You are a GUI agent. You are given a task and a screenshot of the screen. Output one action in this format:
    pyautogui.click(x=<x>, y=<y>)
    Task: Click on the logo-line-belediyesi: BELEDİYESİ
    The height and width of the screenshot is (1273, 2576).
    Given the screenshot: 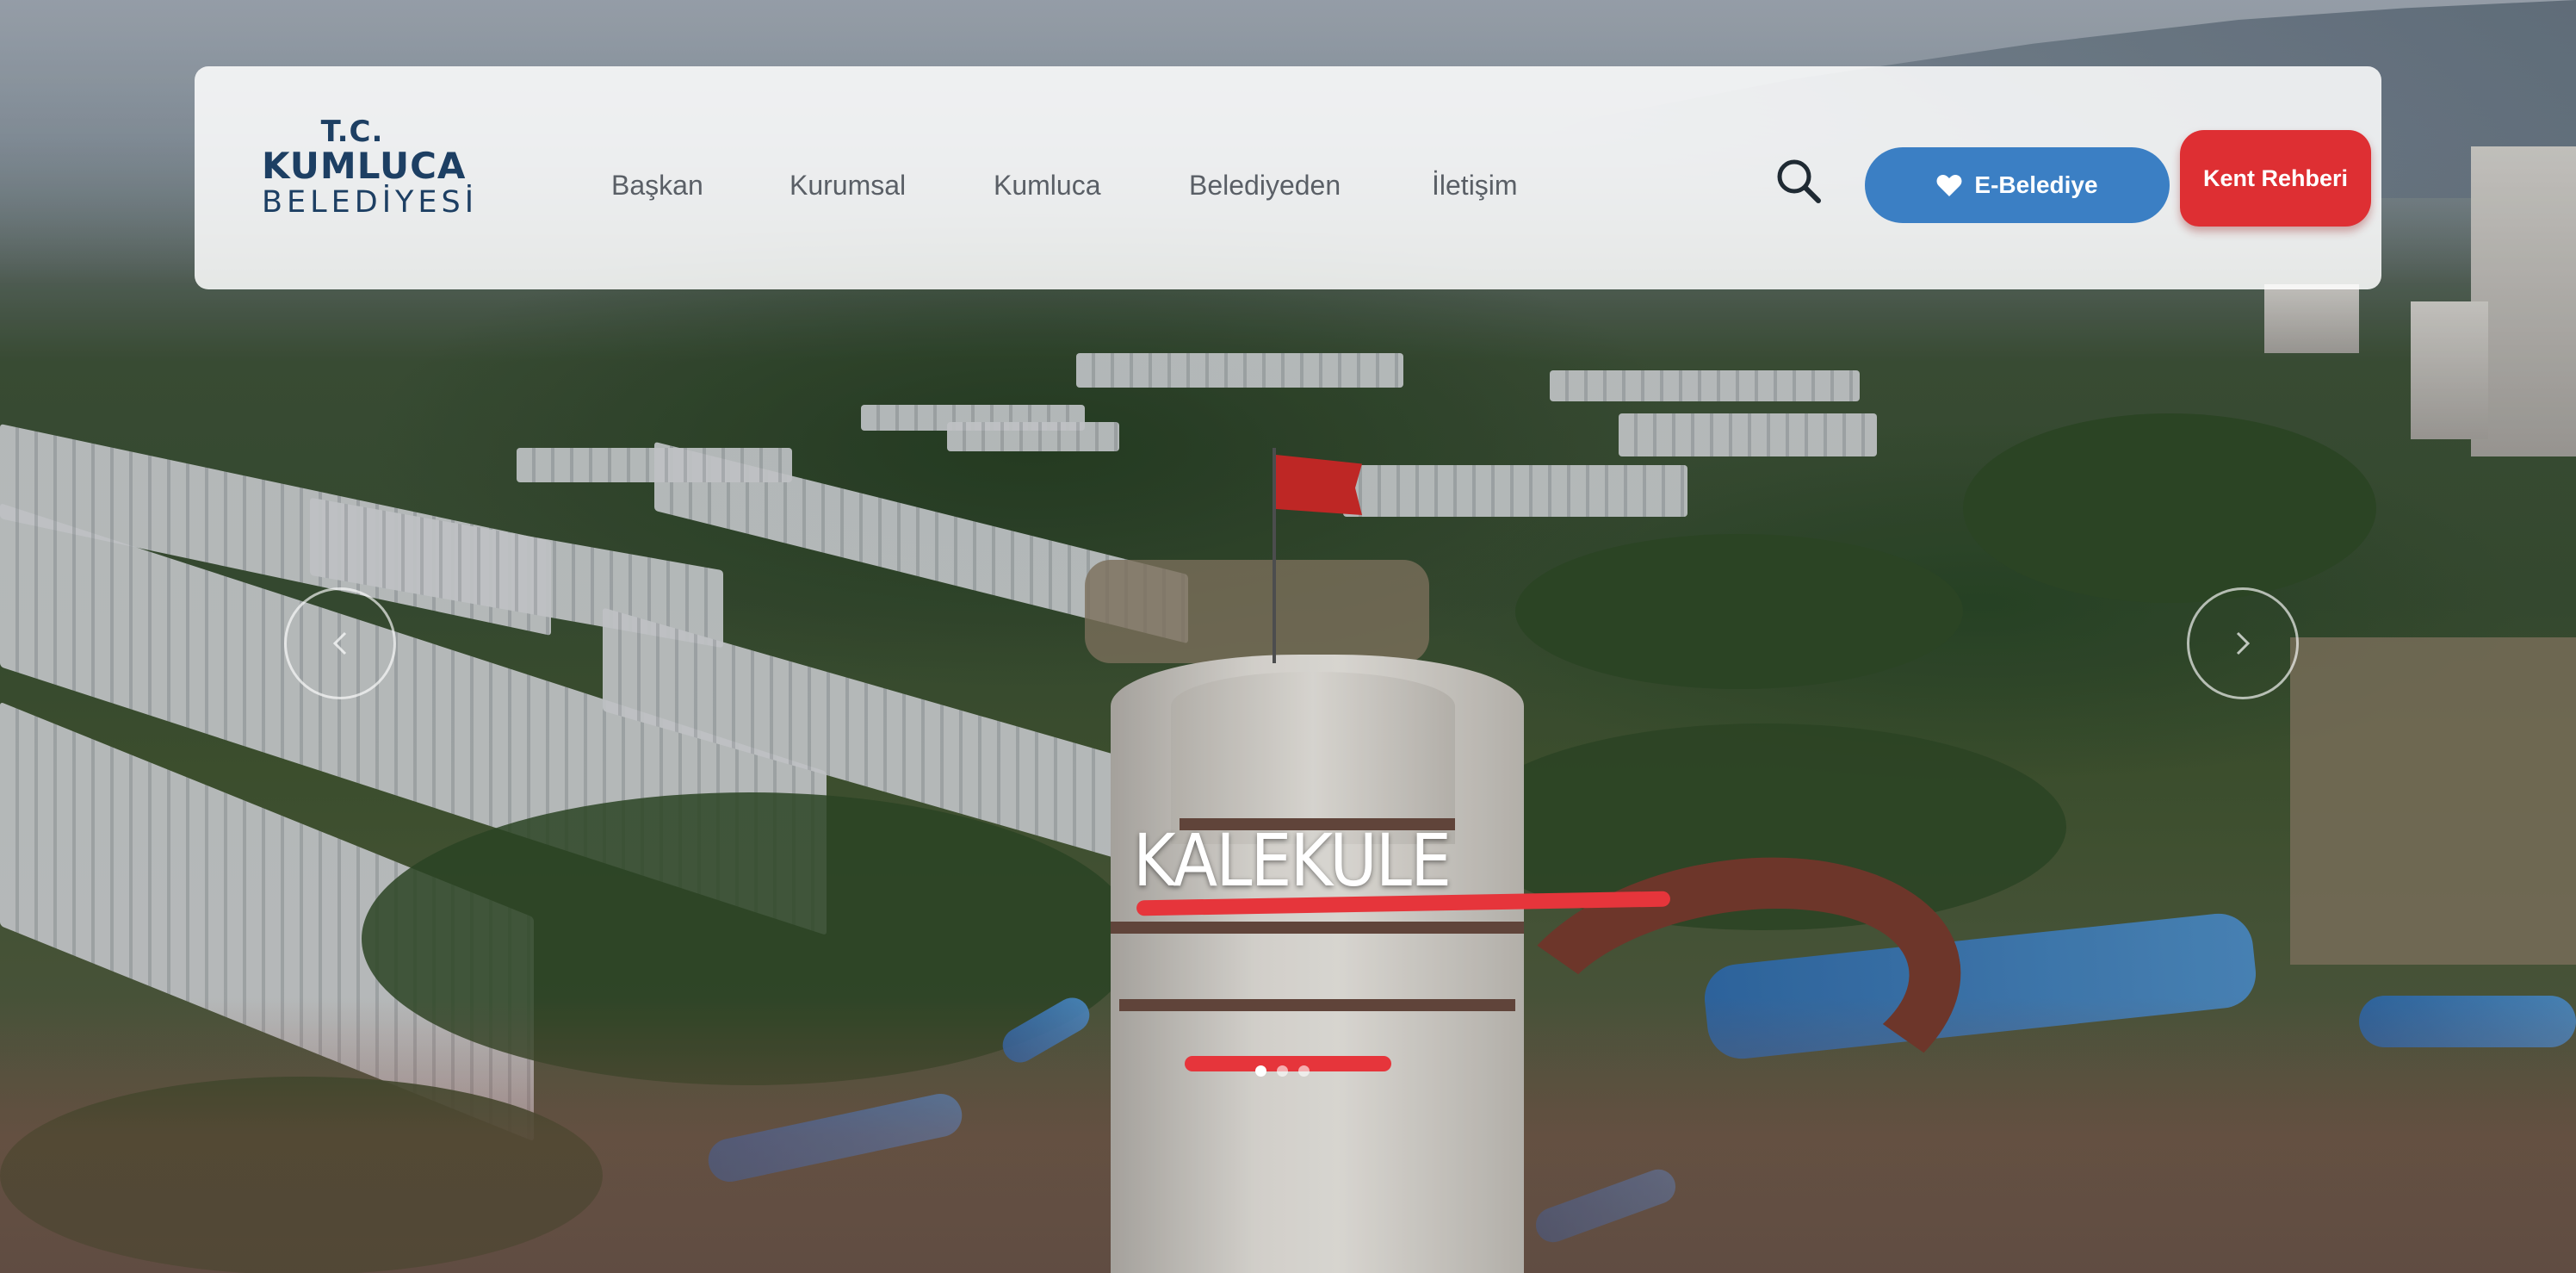 What is the action you would take?
    pyautogui.click(x=370, y=202)
    